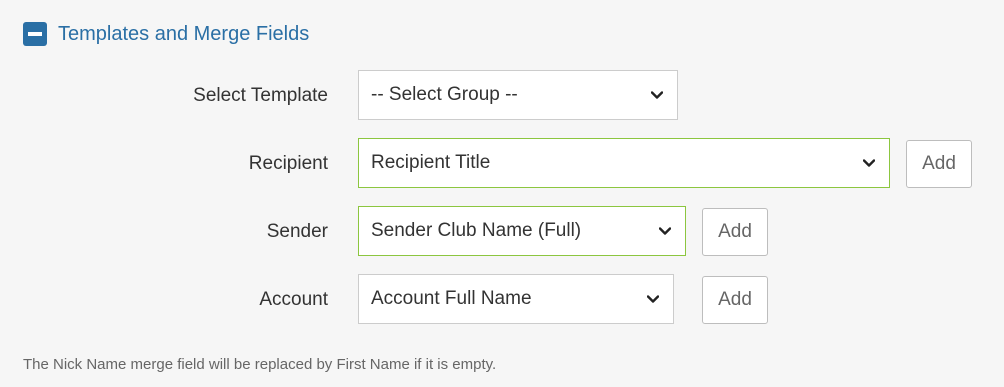 This screenshot has width=1004, height=387. I want to click on sender-label: Sender, so click(297, 231).